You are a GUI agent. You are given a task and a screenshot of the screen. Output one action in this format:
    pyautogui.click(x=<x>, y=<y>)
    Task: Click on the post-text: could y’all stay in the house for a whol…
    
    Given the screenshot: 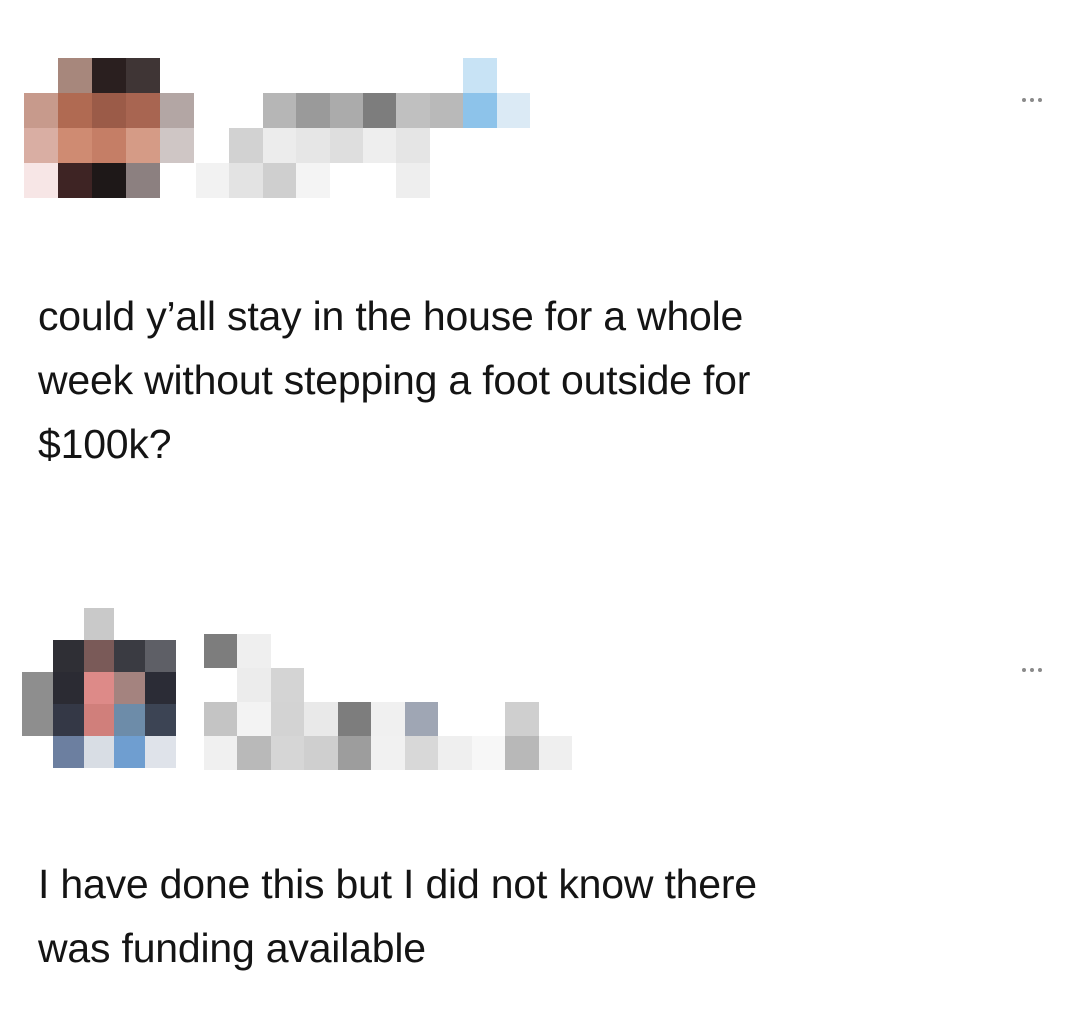 What is the action you would take?
    pyautogui.click(x=394, y=380)
    